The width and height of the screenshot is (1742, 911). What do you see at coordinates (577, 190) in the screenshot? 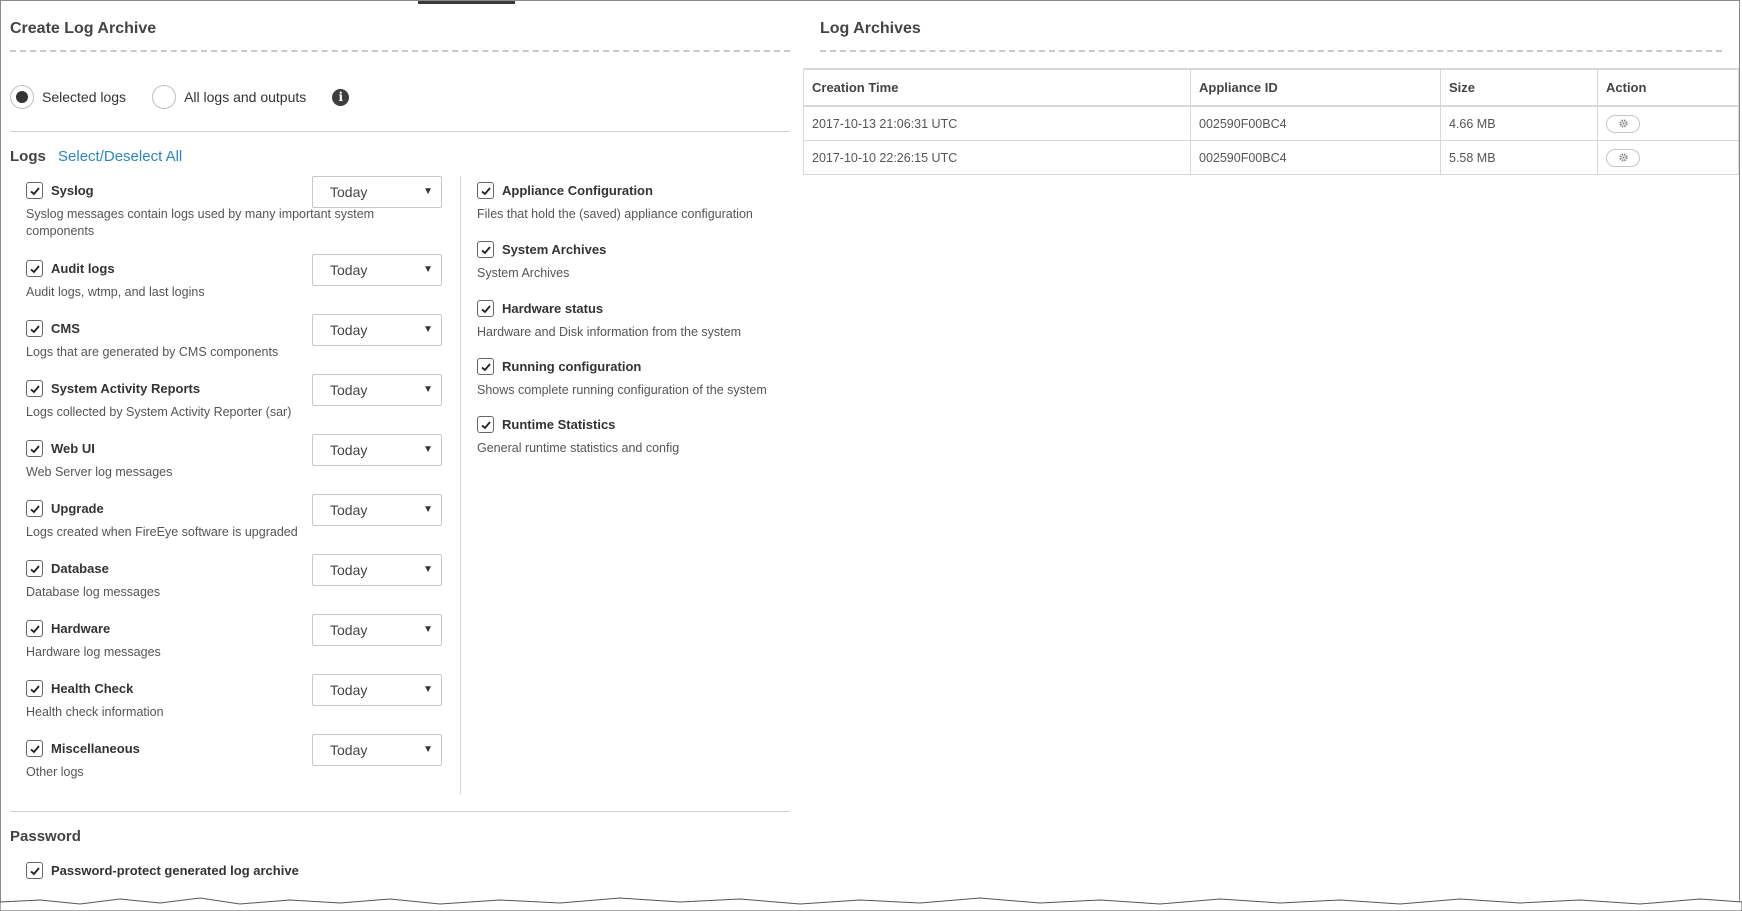
I see `log-name: Appliance Configuration` at bounding box center [577, 190].